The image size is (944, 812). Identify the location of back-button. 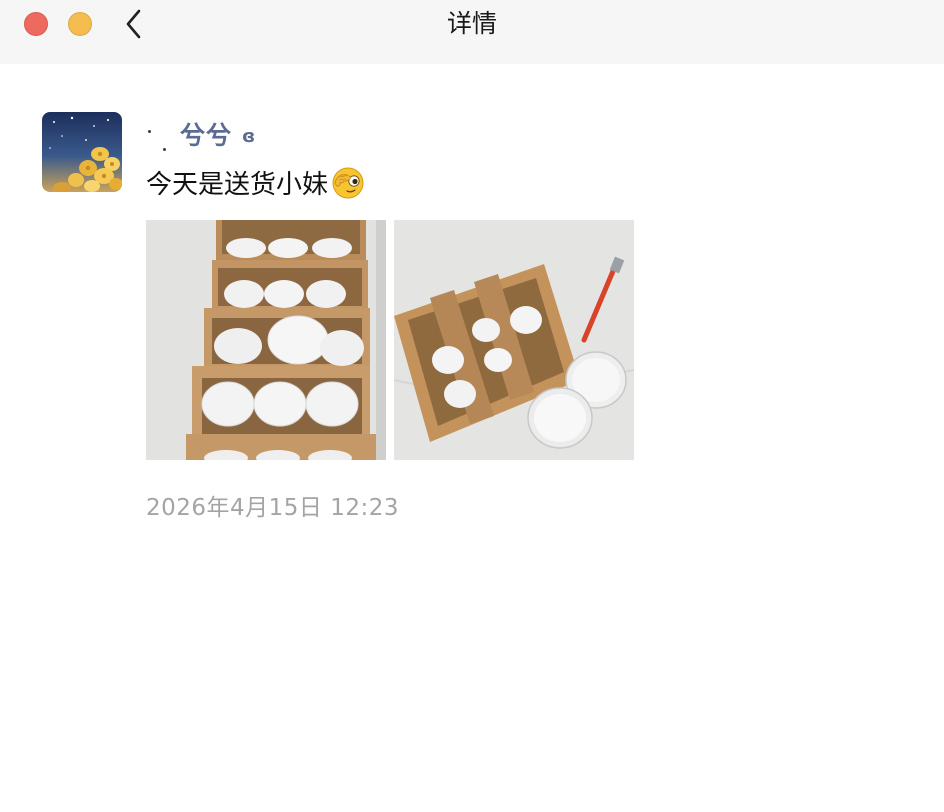
(134, 24).